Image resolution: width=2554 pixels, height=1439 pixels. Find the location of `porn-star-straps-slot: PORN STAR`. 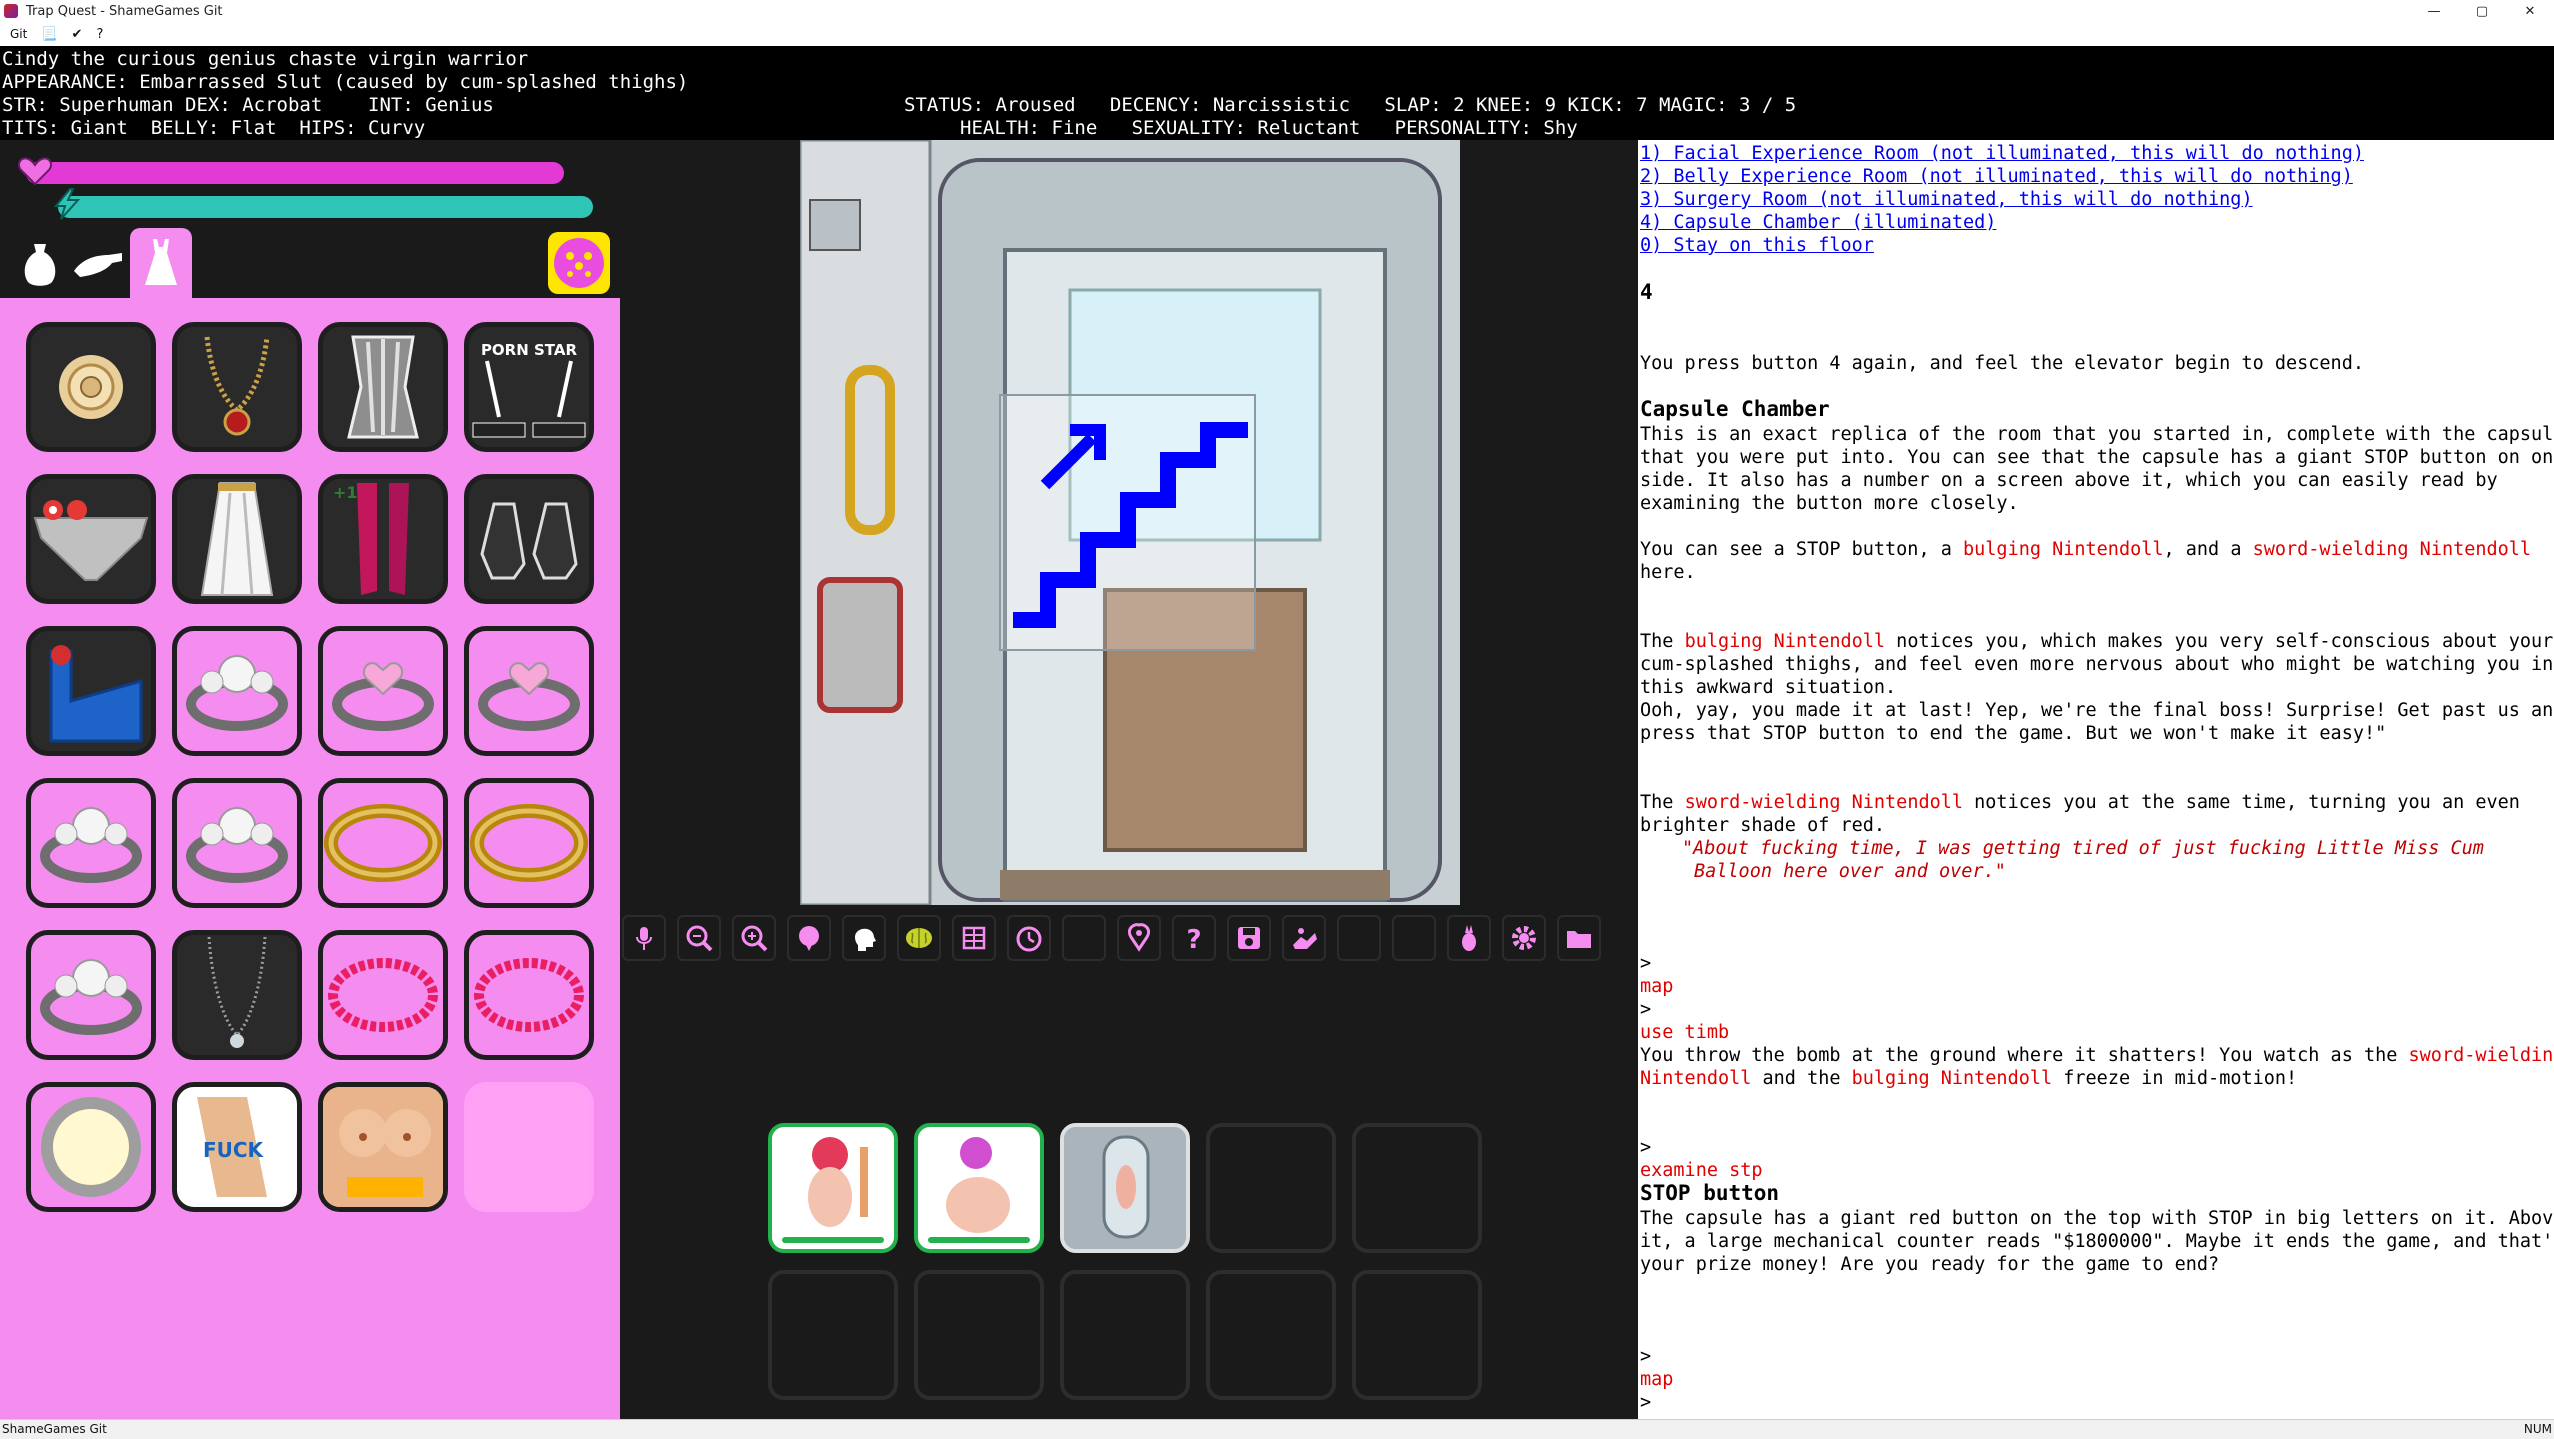

porn-star-straps-slot: PORN STAR is located at coordinates (529, 387).